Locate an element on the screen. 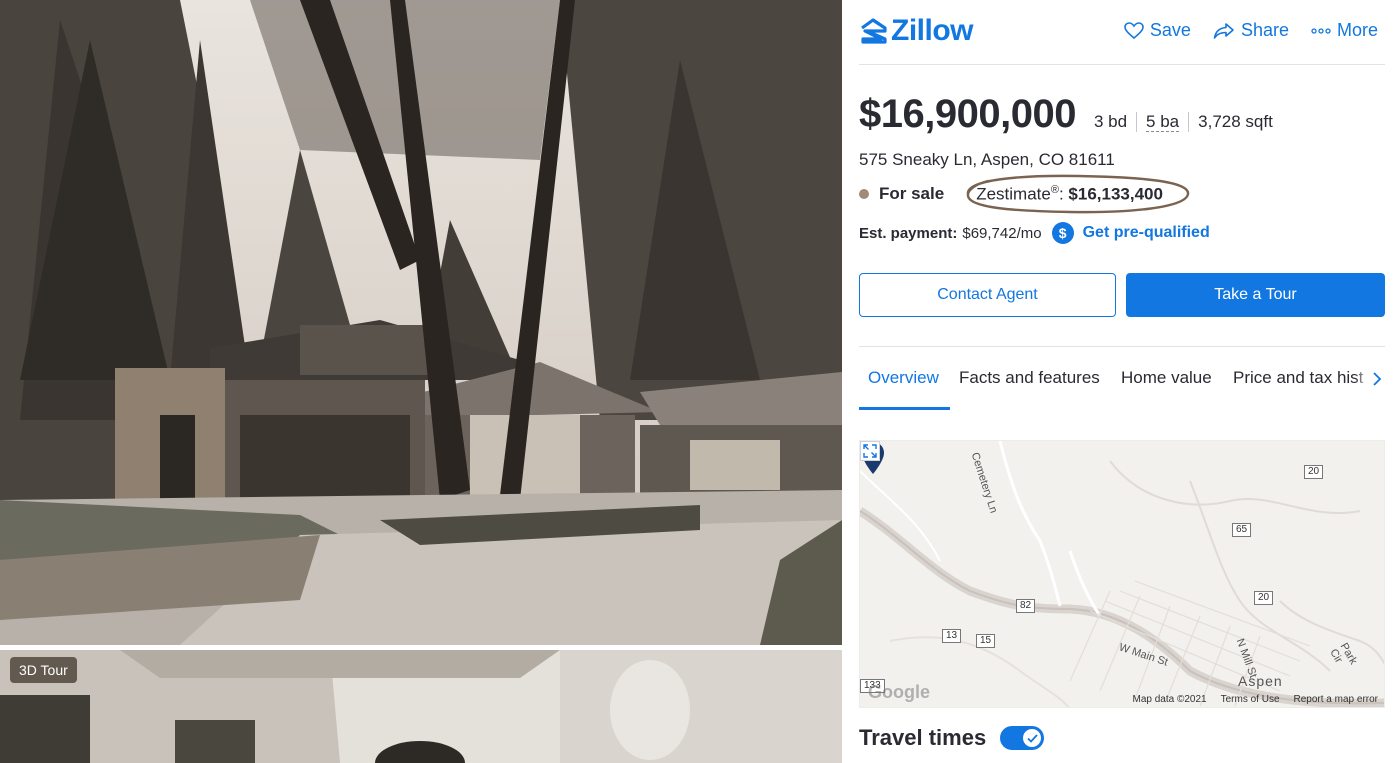  dollar-icon: $ is located at coordinates (1062, 233).